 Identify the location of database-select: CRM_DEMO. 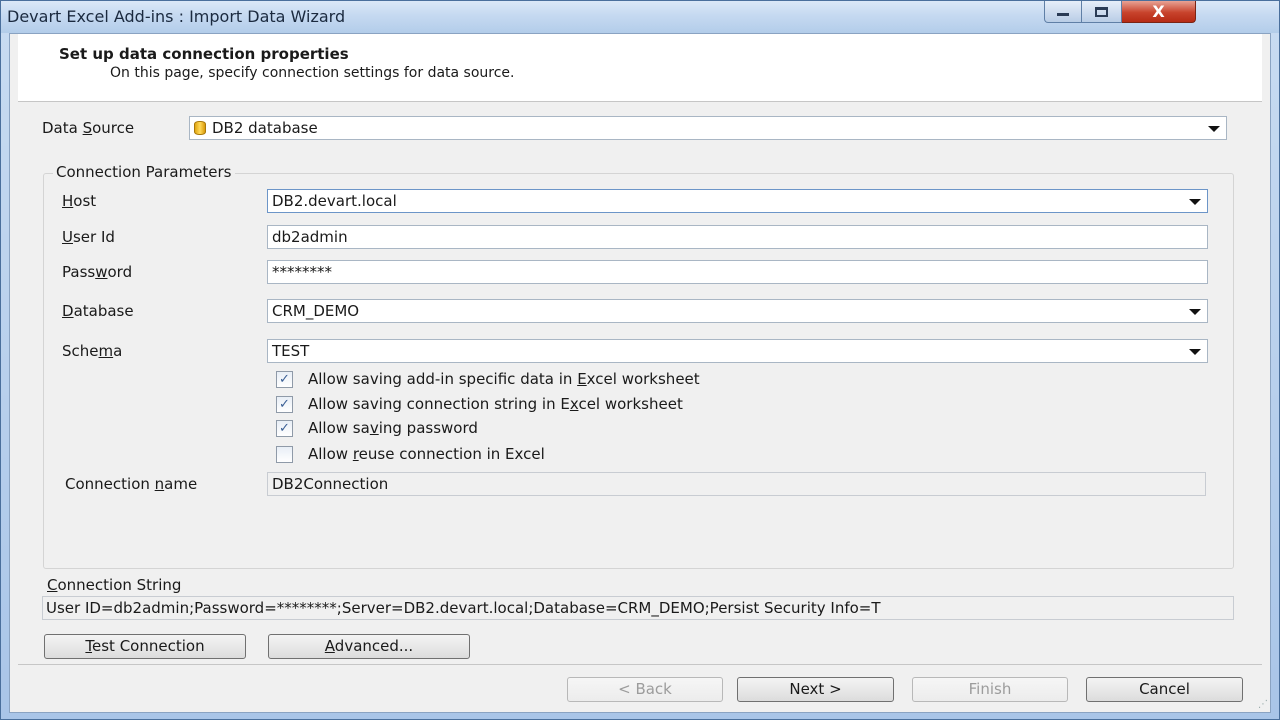
(737, 311).